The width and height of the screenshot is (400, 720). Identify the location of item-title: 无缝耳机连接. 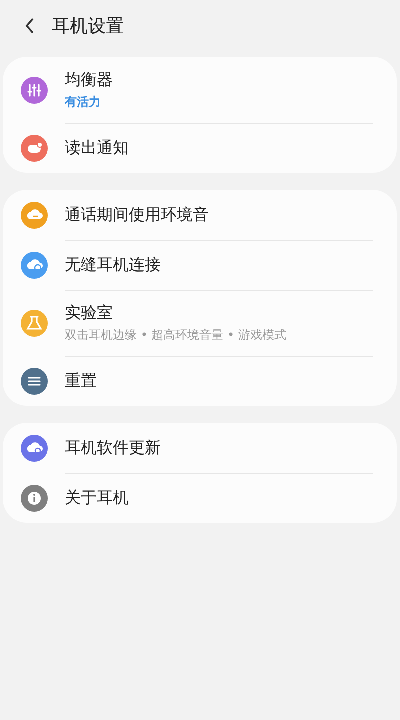
(113, 265).